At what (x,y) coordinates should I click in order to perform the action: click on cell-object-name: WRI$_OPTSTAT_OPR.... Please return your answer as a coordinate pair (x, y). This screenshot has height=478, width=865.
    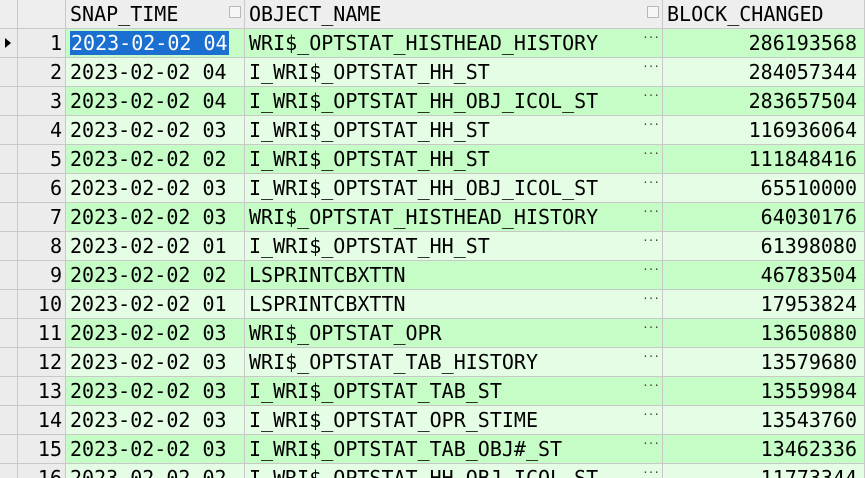
    Looking at the image, I should click on (454, 333).